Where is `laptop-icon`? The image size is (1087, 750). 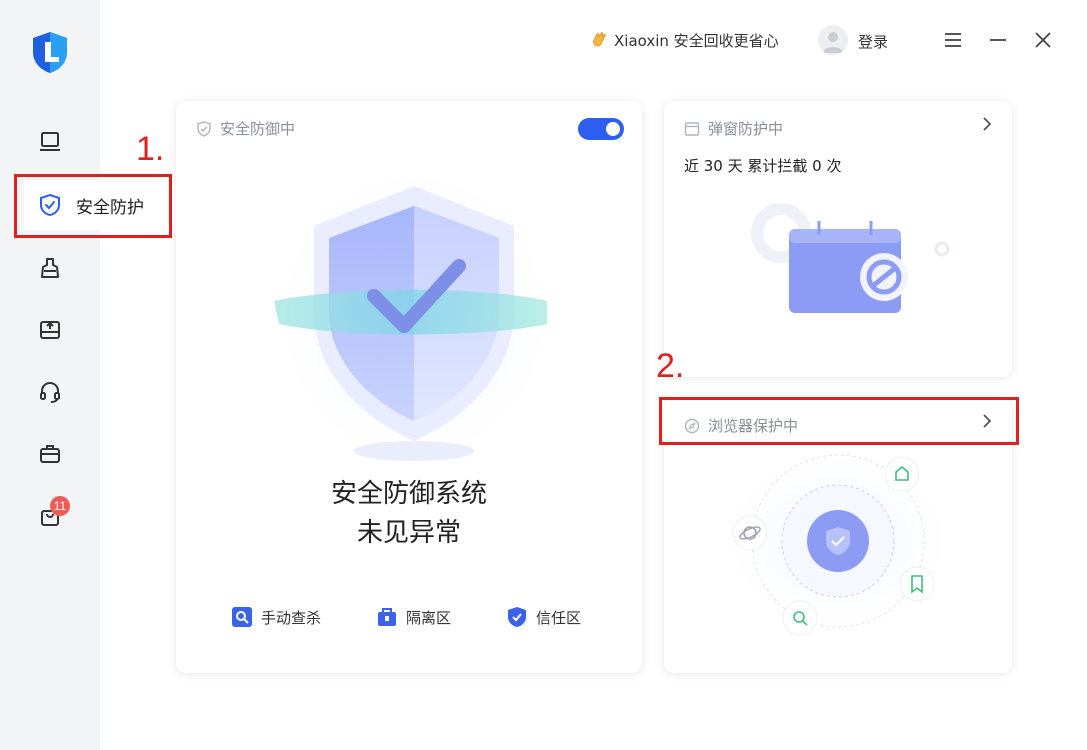
laptop-icon is located at coordinates (50, 141).